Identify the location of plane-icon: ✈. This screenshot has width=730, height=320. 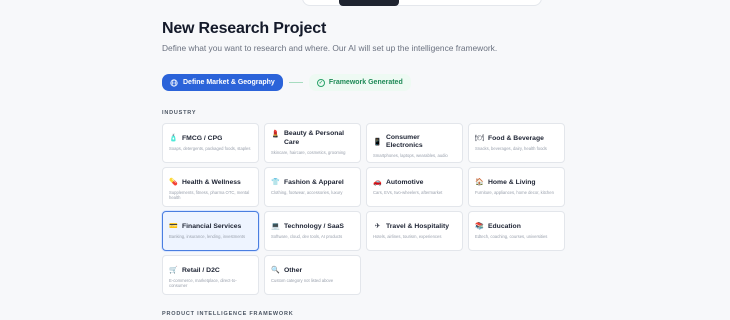
(377, 226).